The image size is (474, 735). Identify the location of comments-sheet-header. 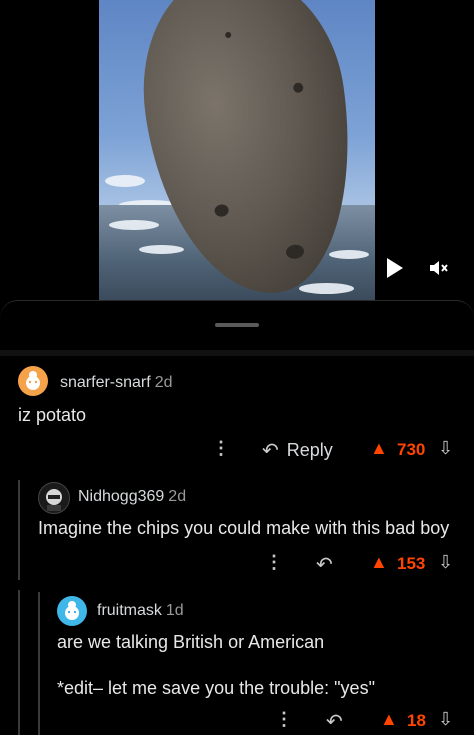
(237, 326).